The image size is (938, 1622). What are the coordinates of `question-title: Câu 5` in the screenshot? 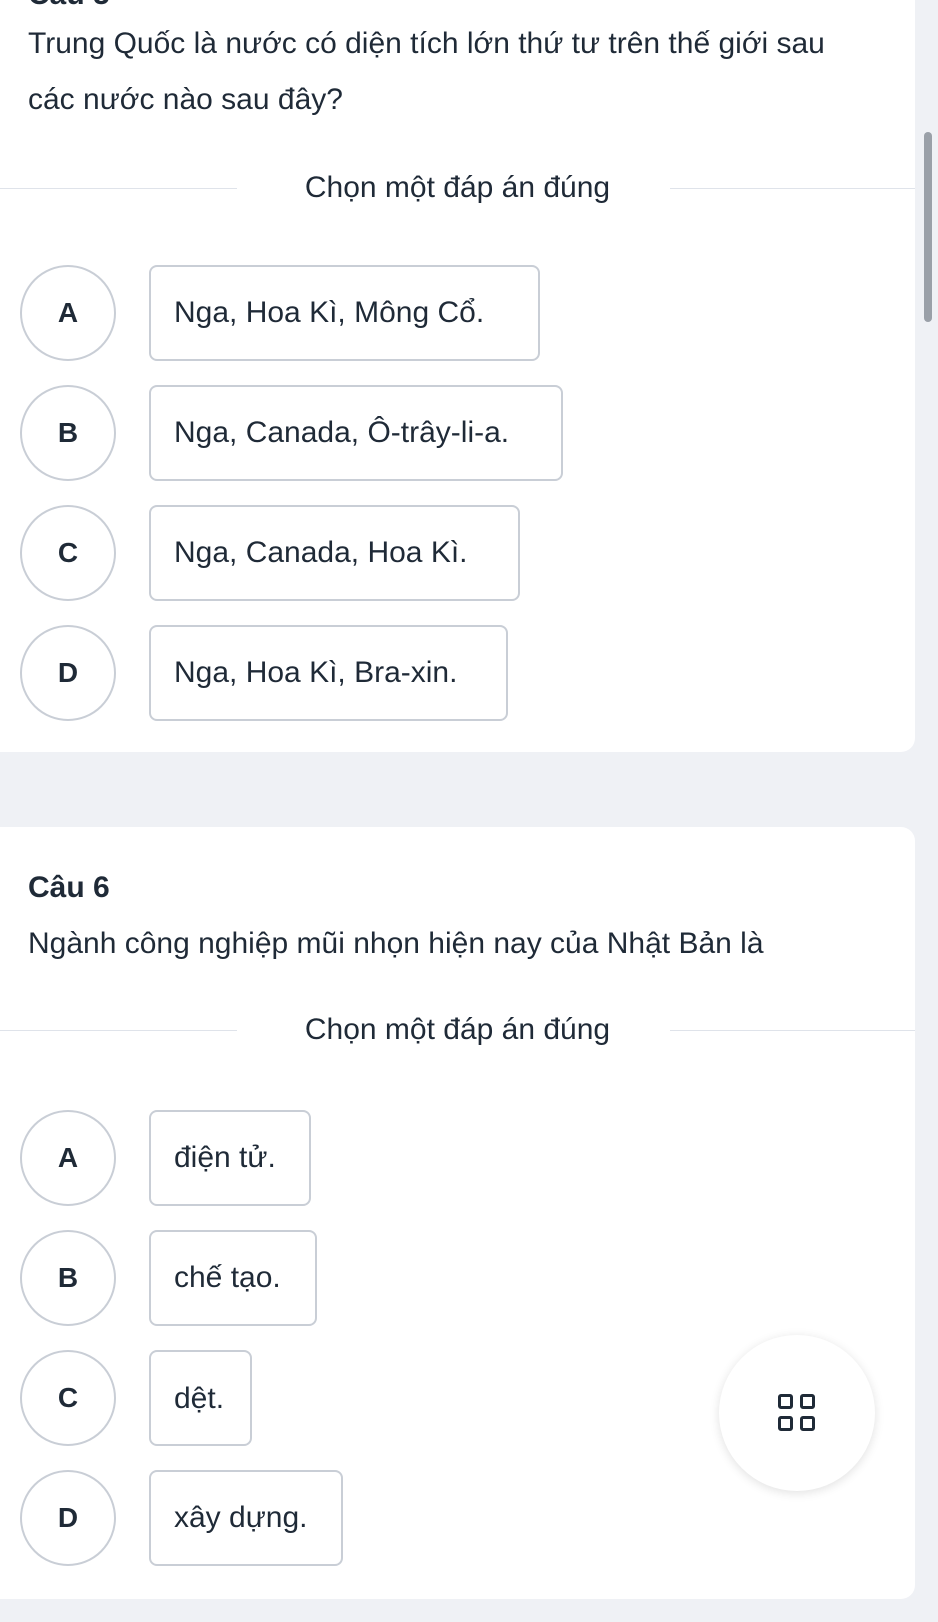 It's located at (69, 6).